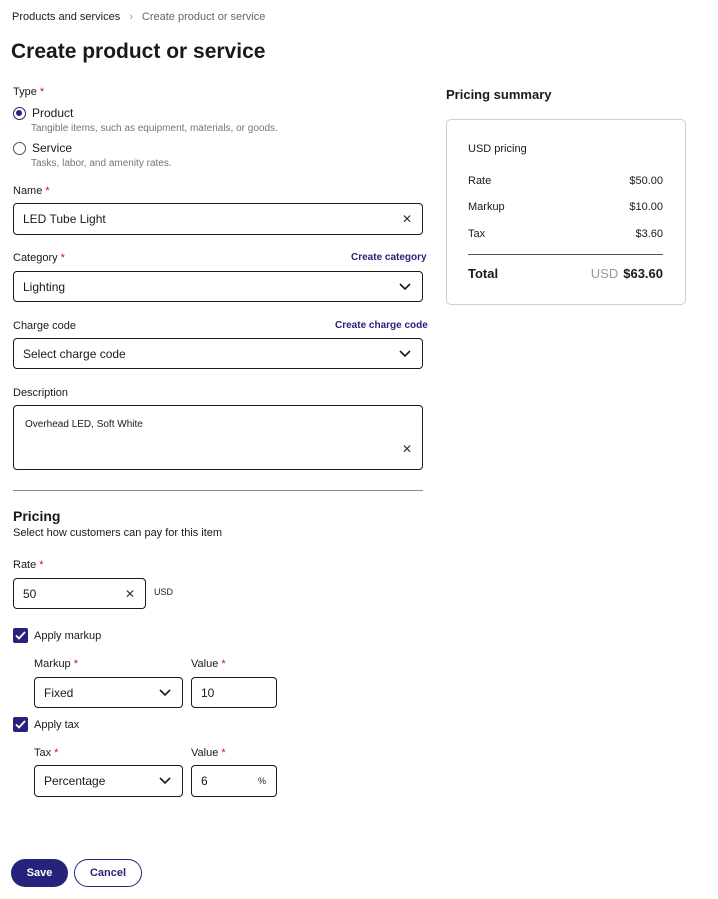  What do you see at coordinates (53, 113) in the screenshot?
I see `product-radio-label: Product` at bounding box center [53, 113].